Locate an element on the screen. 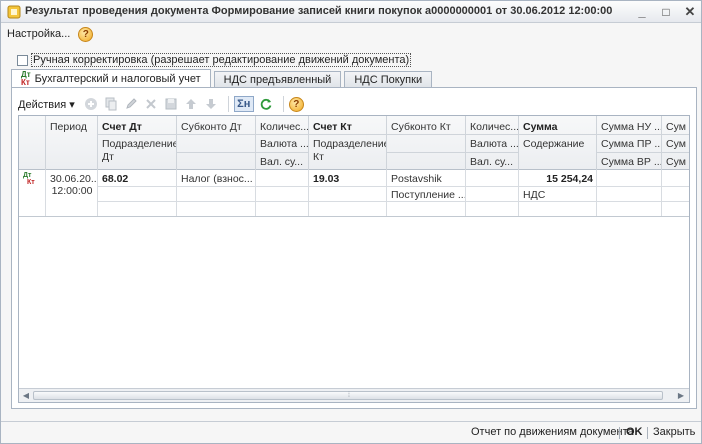  col-content: Содержание is located at coordinates (558, 144).